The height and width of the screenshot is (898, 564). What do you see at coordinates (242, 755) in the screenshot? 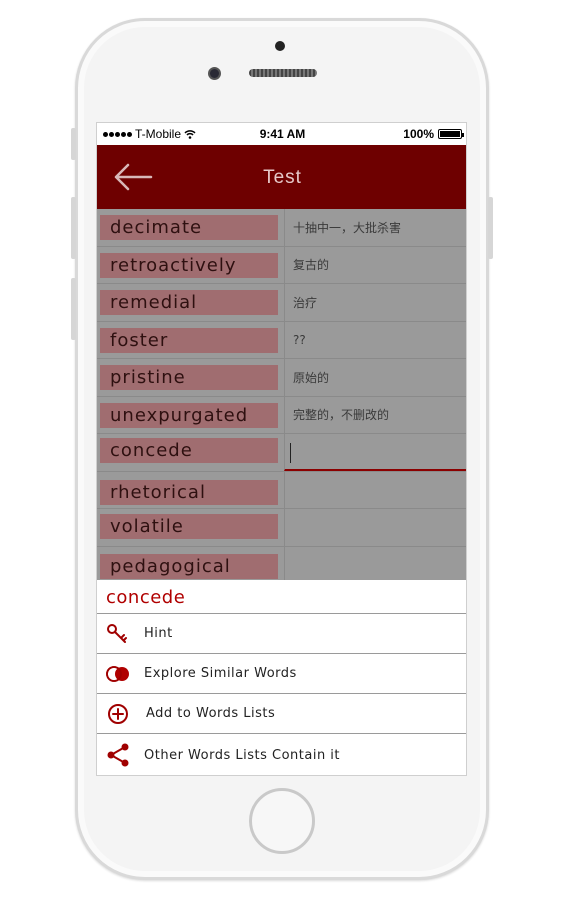
I see `other-lists-label: Other Words Lists Contain it` at bounding box center [242, 755].